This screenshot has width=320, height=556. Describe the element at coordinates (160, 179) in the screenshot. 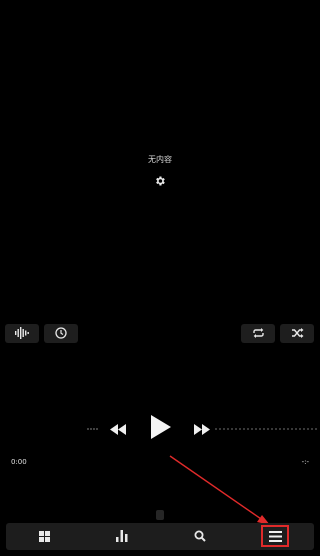

I see `gear-icon` at that location.